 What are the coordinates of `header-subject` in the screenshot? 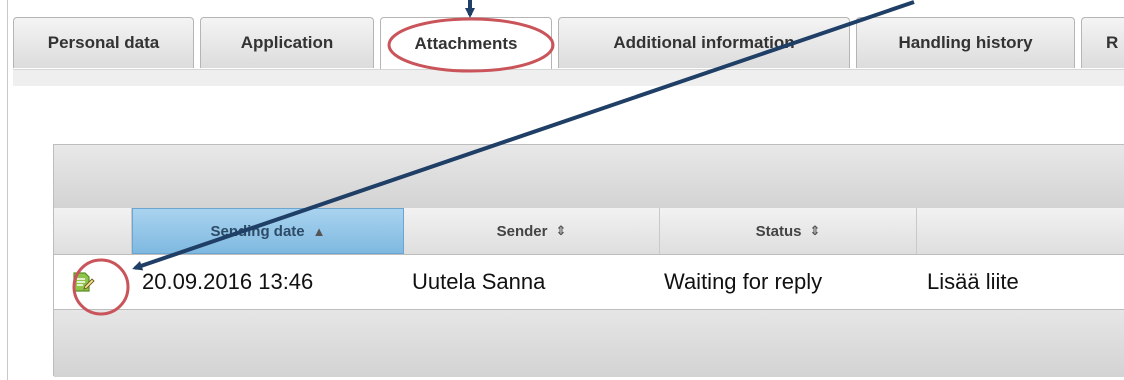 It's located at (1020, 231).